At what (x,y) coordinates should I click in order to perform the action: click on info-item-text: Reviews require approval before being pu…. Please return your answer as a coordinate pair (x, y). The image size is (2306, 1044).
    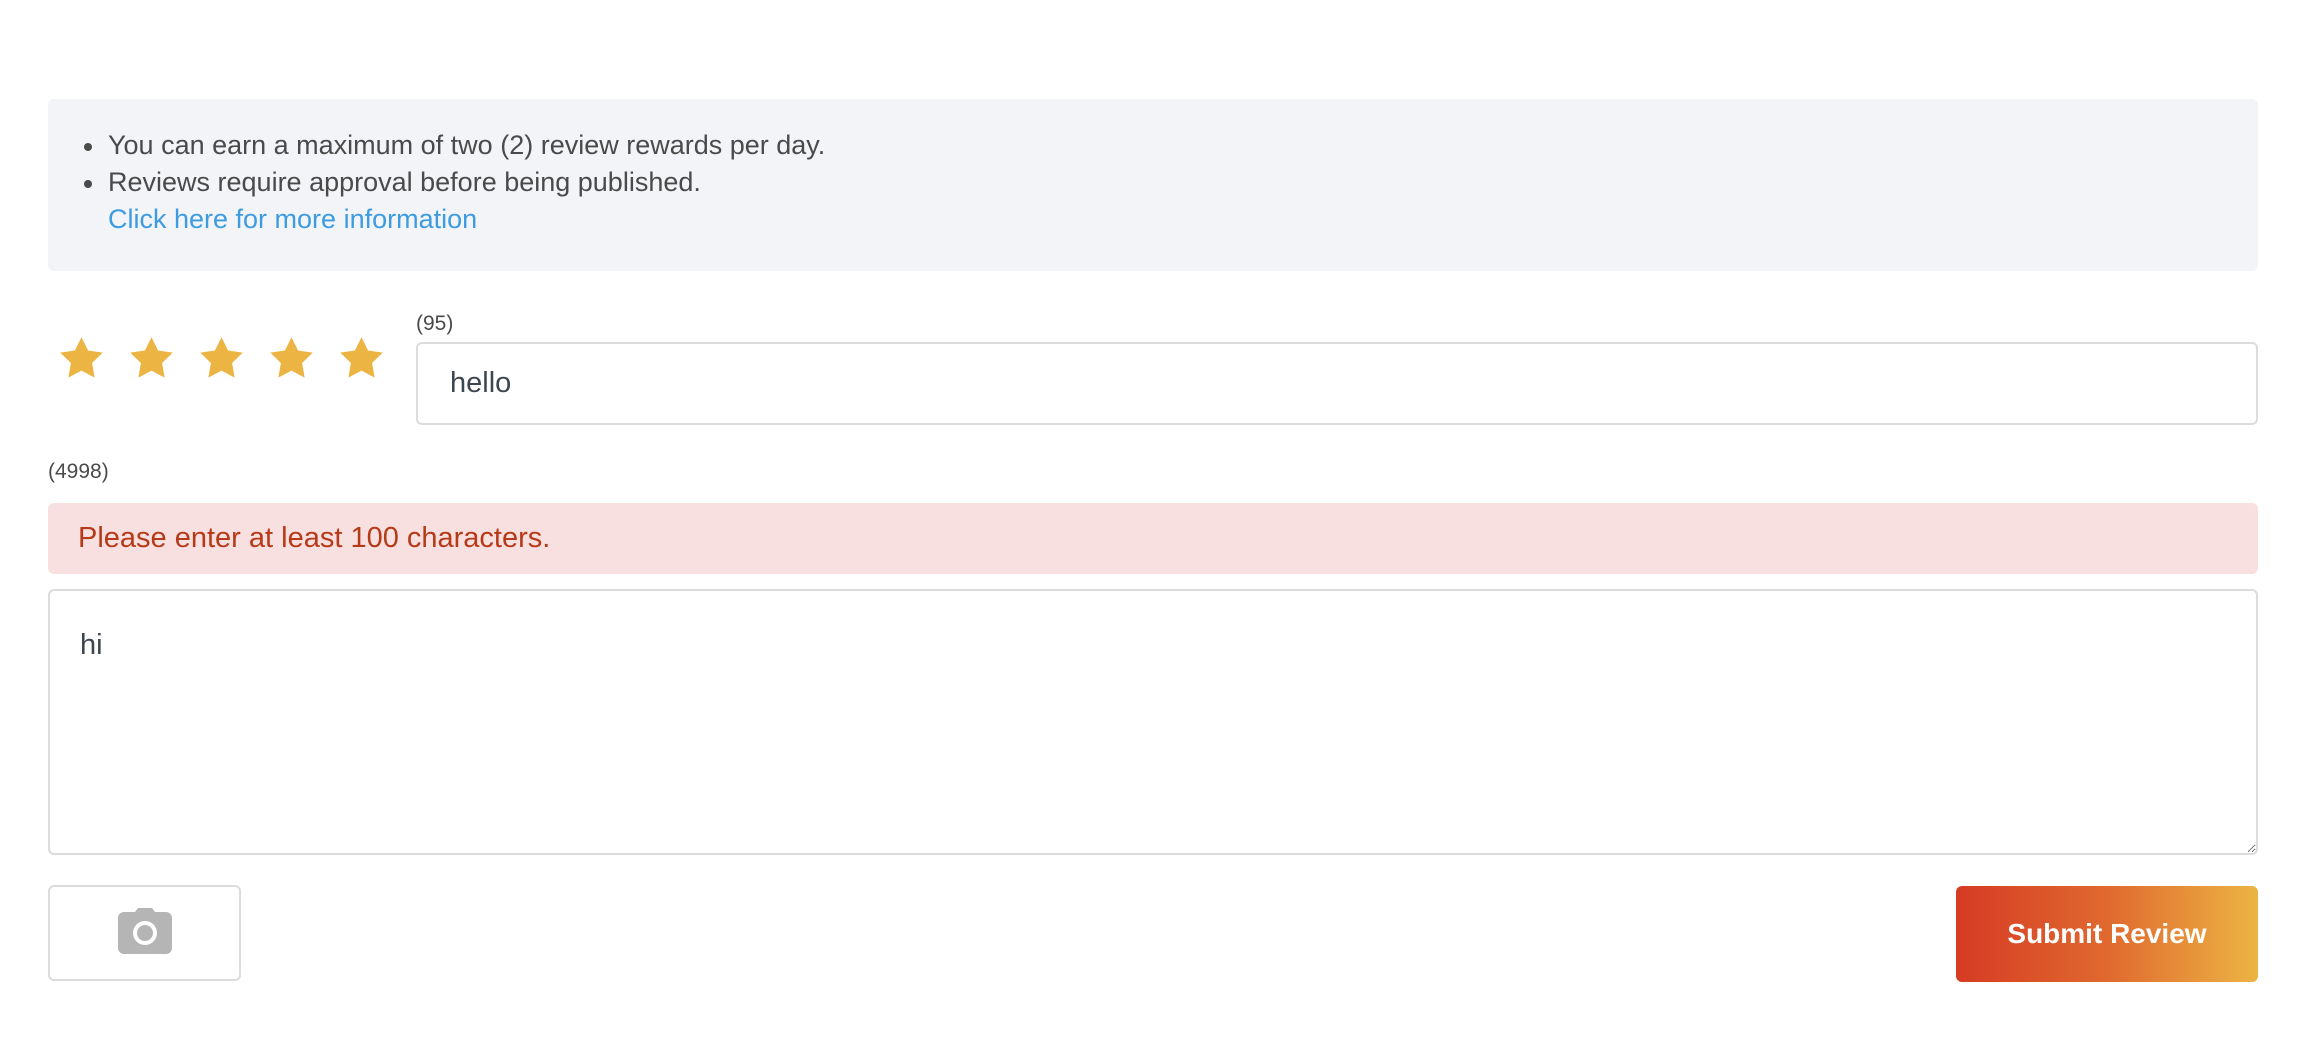
    Looking at the image, I should click on (404, 182).